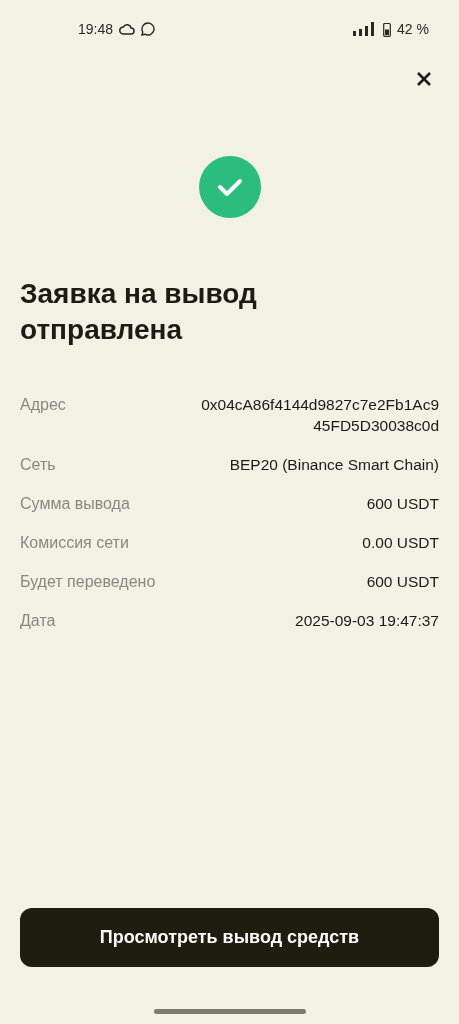  What do you see at coordinates (88, 582) in the screenshot?
I see `detail-label: Будет переведено` at bounding box center [88, 582].